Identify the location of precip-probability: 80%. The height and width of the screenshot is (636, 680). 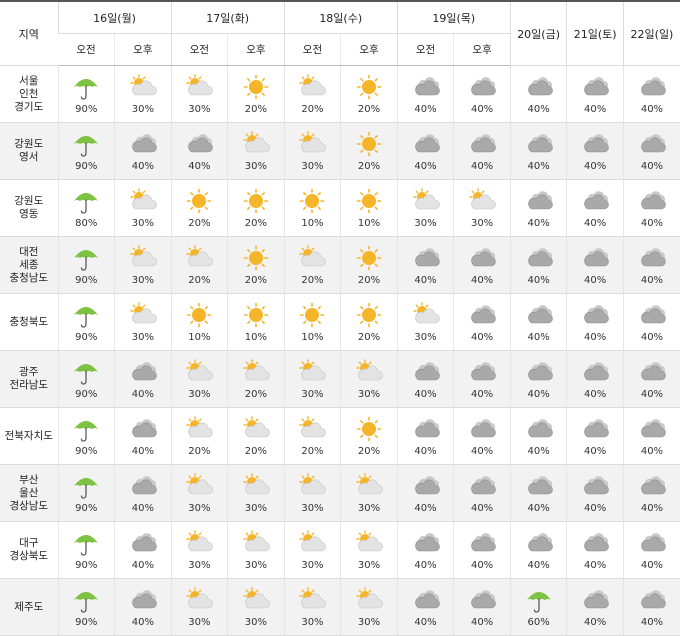
(86, 223).